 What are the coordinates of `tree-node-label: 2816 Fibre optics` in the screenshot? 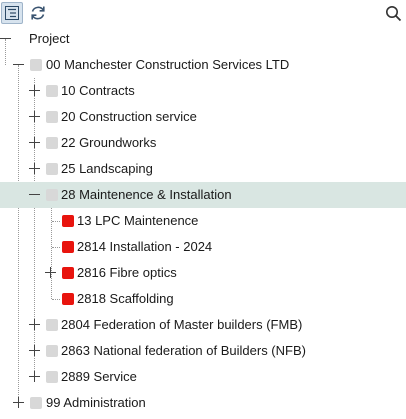 It's located at (127, 272).